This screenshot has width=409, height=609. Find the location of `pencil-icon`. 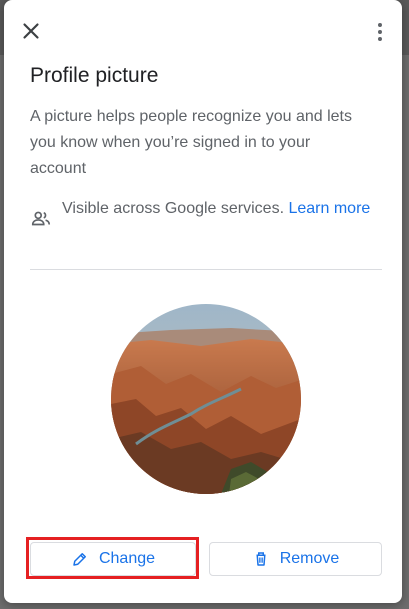

pencil-icon is located at coordinates (79, 559).